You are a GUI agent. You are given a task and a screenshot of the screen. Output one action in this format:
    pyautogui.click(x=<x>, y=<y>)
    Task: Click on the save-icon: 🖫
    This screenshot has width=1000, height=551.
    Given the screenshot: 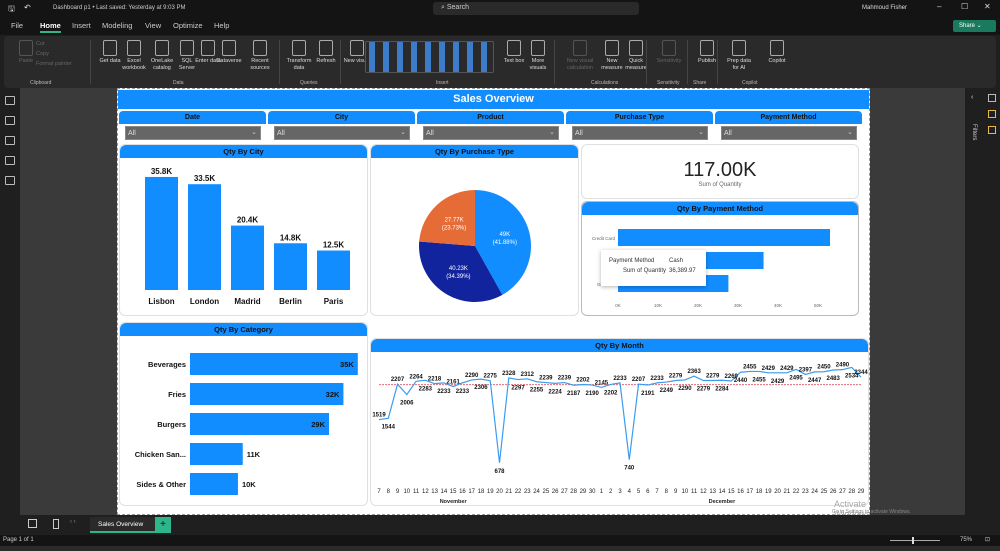 What is the action you would take?
    pyautogui.click(x=11, y=10)
    